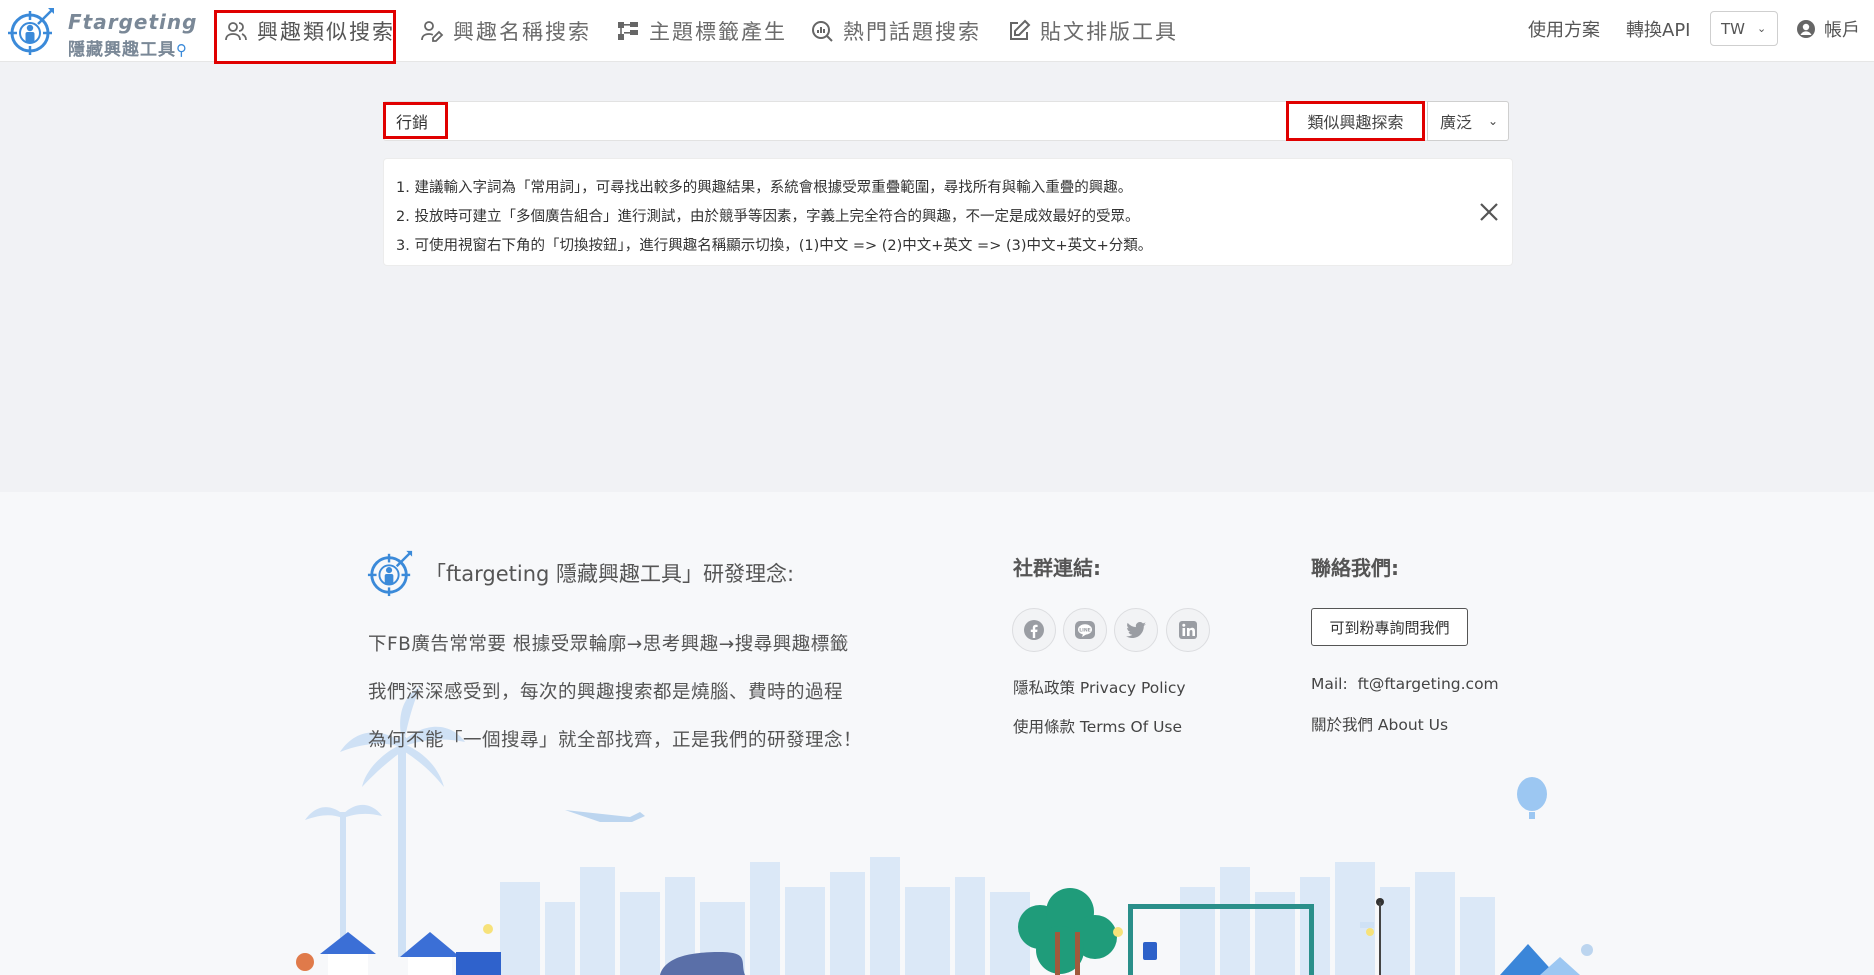 This screenshot has height=975, width=1874. I want to click on facebook-icon, so click(1034, 630).